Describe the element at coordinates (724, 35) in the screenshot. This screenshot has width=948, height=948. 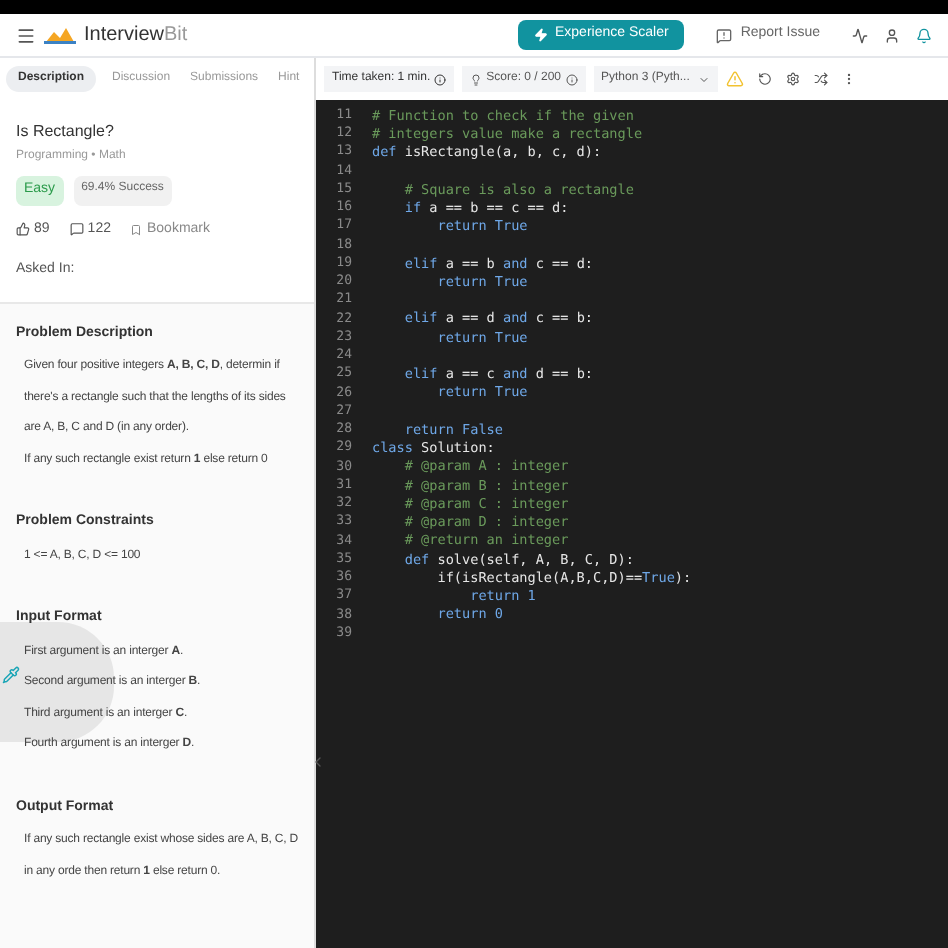
I see `report-icon` at that location.